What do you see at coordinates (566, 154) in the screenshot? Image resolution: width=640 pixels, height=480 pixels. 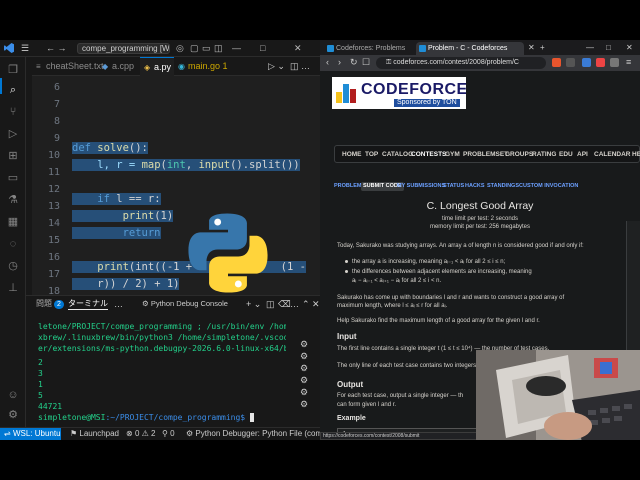 I see `menu-edu: EDU` at bounding box center [566, 154].